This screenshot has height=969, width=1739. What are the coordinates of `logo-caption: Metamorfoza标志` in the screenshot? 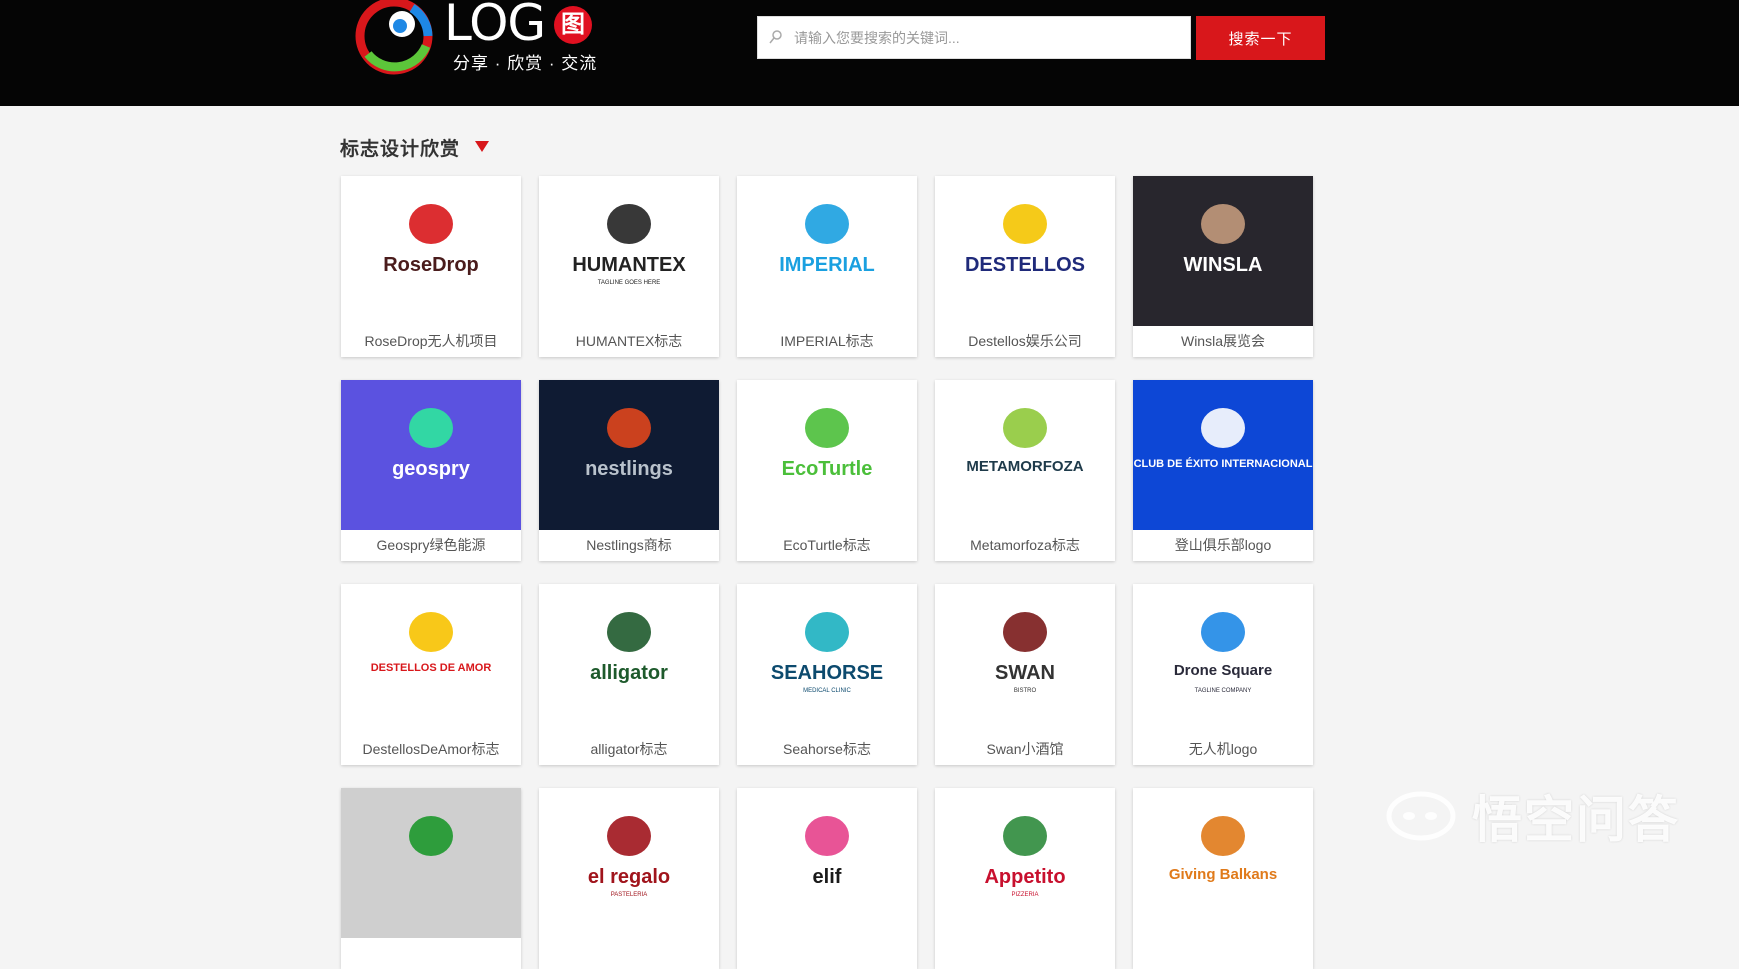 It's located at (1025, 545).